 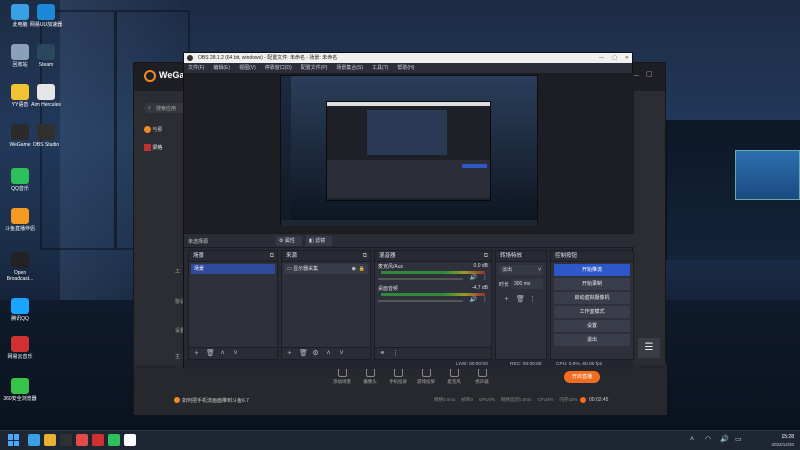 I want to click on scene-item: 场景, so click(x=233, y=269).